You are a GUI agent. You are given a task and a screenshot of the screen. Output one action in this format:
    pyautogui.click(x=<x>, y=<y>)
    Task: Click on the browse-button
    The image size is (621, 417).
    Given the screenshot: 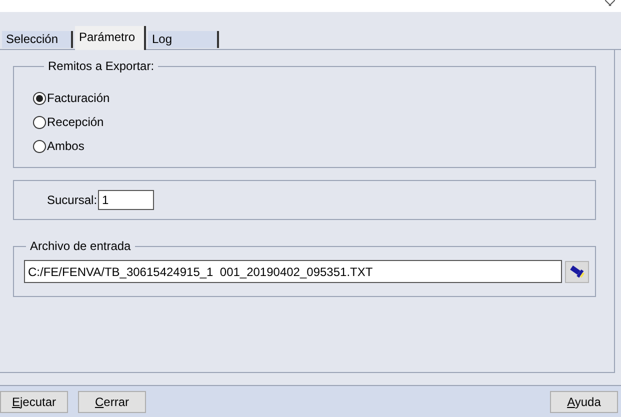 What is the action you would take?
    pyautogui.click(x=577, y=271)
    